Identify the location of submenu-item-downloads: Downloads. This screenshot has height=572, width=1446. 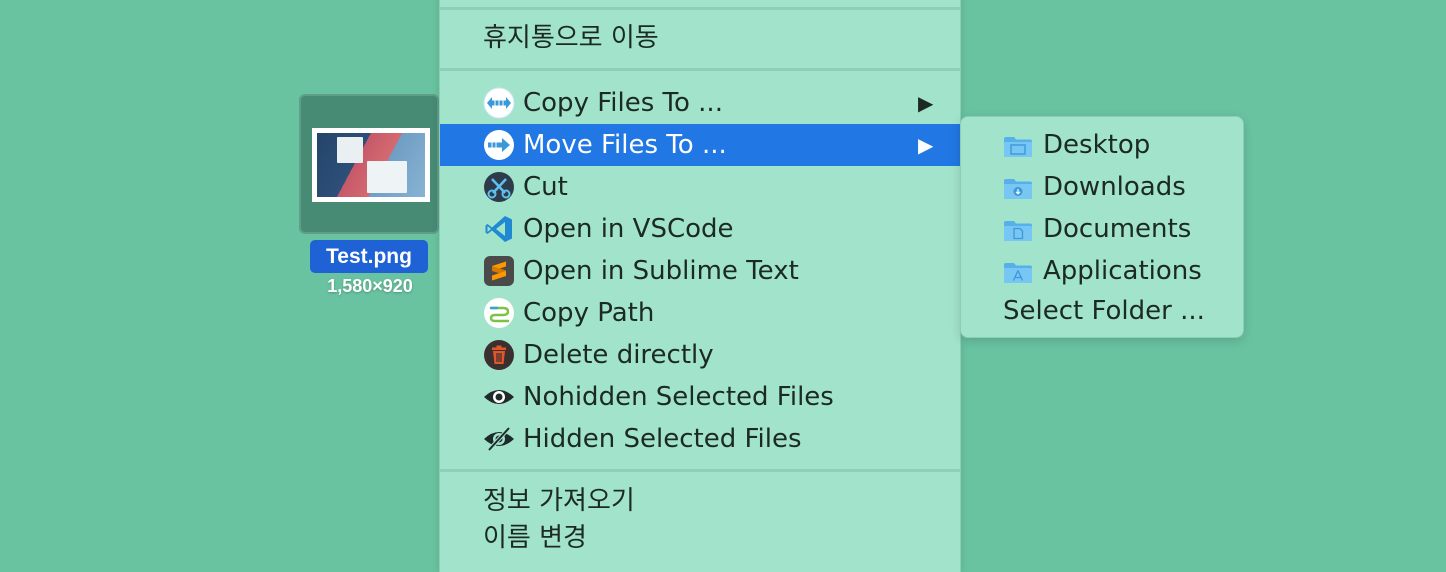
(1102, 187).